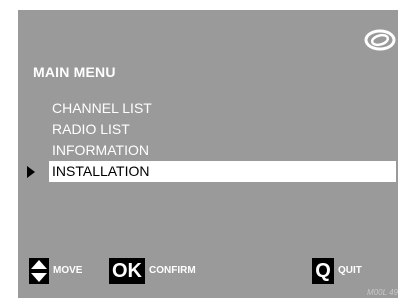 Image resolution: width=398 pixels, height=303 pixels. What do you see at coordinates (31, 172) in the screenshot?
I see `selection-pointer-icon` at bounding box center [31, 172].